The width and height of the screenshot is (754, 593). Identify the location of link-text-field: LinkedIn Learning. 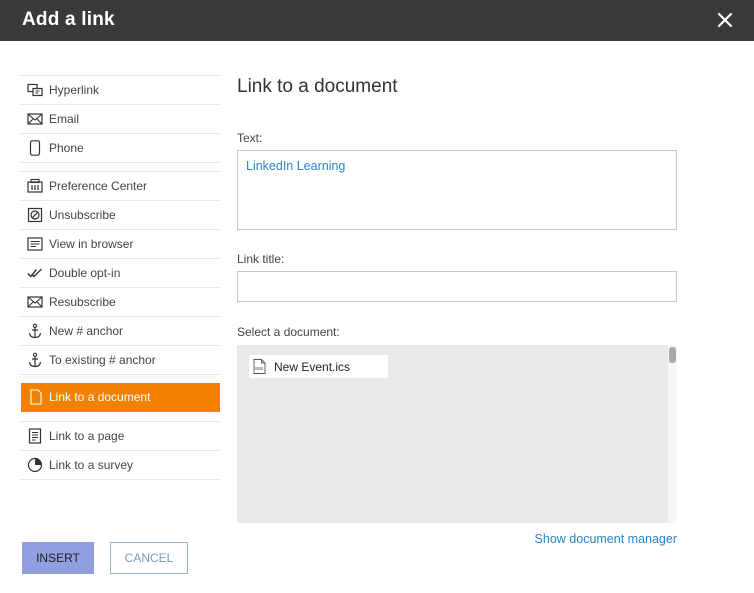
(457, 190).